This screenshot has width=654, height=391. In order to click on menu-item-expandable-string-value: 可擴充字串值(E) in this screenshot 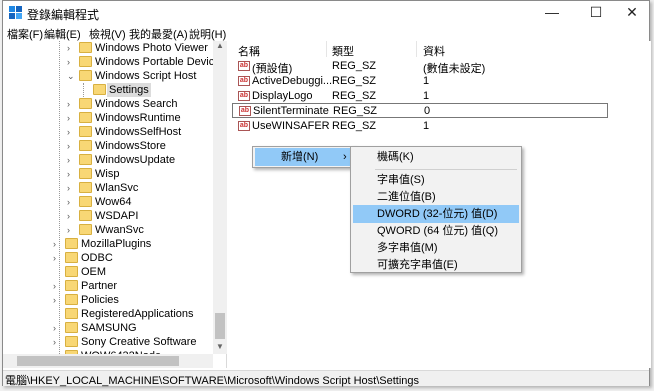, I will do `click(436, 265)`.